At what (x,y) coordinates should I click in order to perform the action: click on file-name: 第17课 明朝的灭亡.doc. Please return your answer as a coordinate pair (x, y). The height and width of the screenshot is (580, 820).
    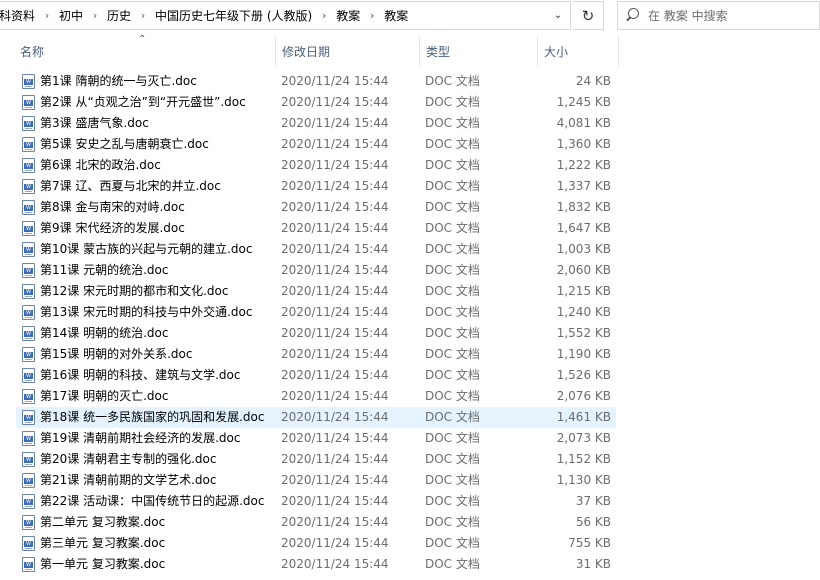
    Looking at the image, I should click on (104, 396).